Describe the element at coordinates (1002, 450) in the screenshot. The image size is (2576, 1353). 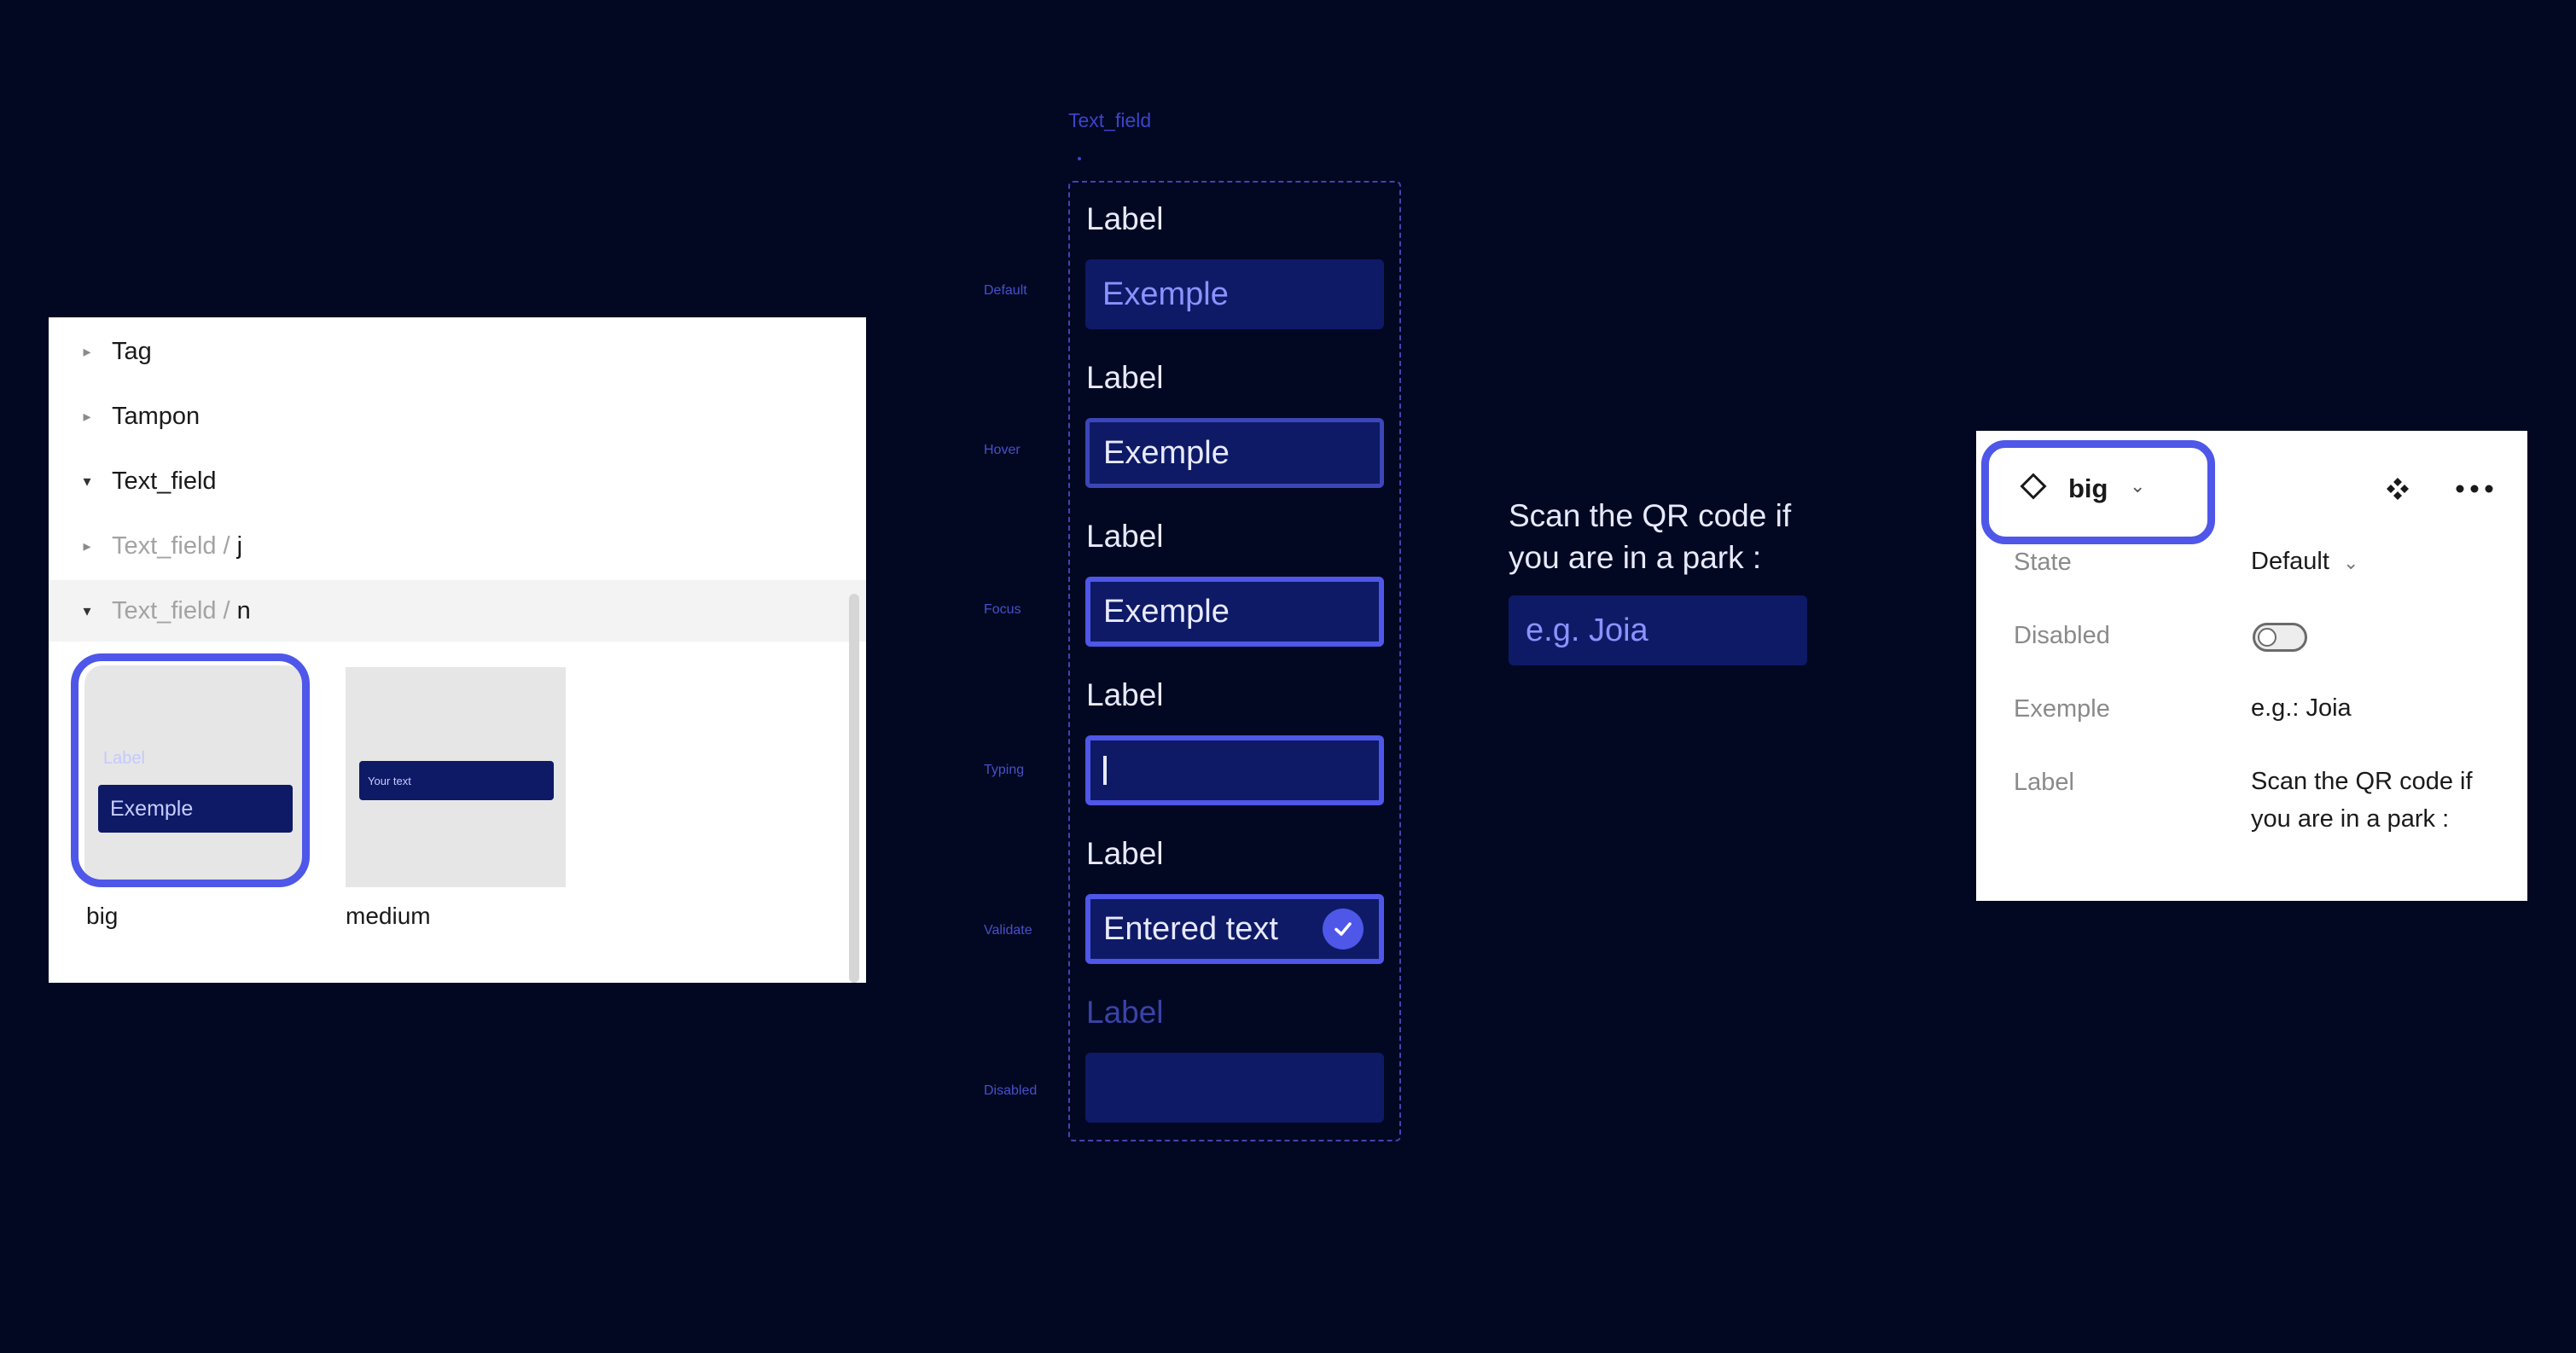
I see `state-label-hover: Hover` at that location.